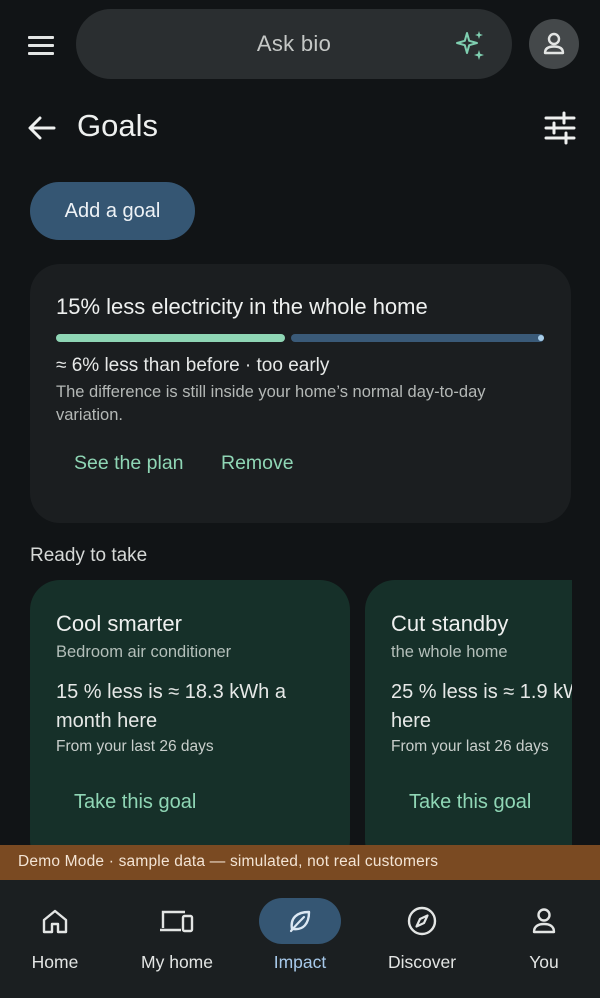  Describe the element at coordinates (257, 463) in the screenshot. I see `remove-goal-button: Remove` at that location.